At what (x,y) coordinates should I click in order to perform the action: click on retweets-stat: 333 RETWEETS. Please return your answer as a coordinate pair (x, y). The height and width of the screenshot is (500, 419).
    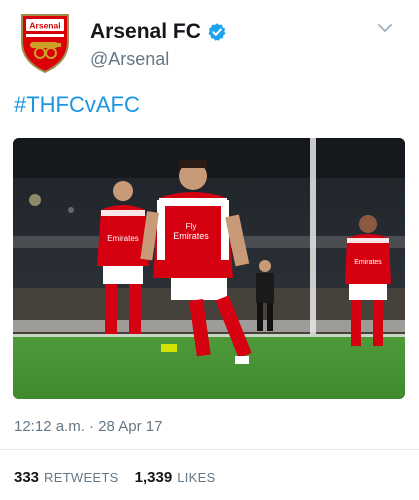
    Looking at the image, I should click on (66, 477).